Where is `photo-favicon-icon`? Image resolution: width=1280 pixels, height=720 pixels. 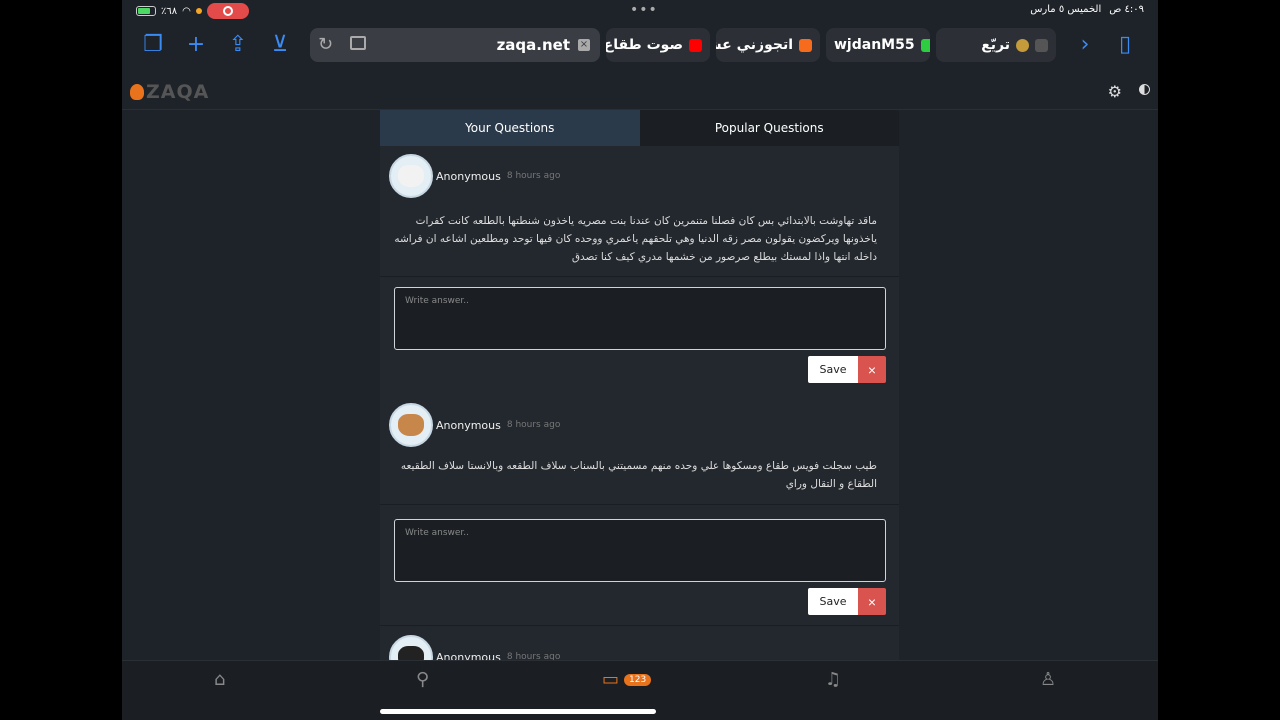 photo-favicon-icon is located at coordinates (1041, 45).